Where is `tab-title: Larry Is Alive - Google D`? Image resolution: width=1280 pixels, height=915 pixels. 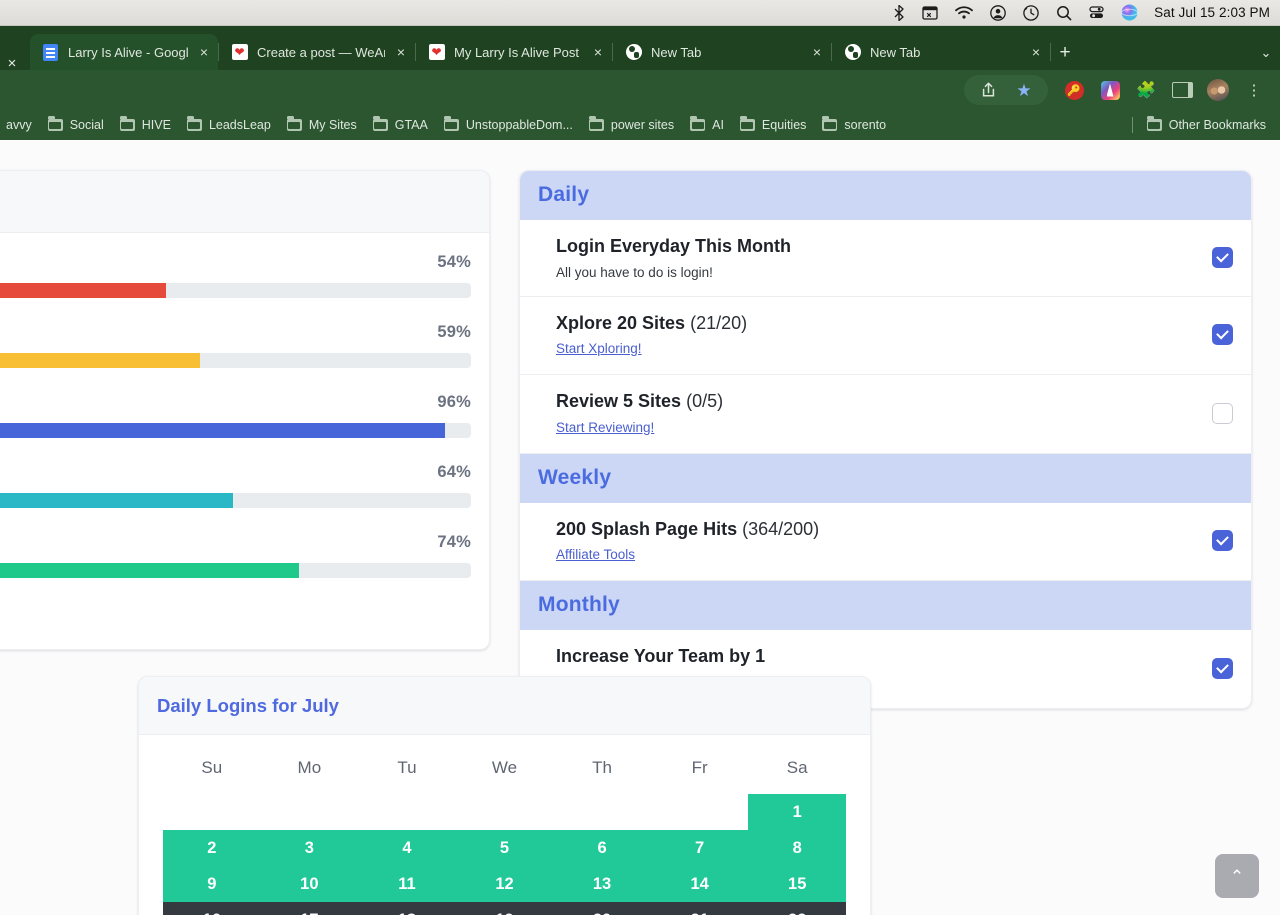
tab-title: Larry Is Alive - Google D is located at coordinates (128, 52).